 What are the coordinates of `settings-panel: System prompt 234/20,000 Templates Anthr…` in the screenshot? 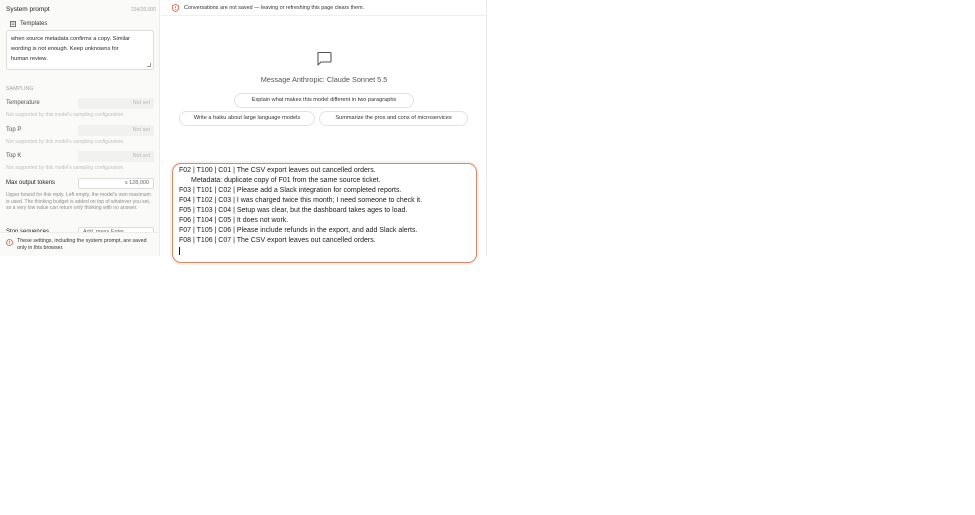 It's located at (80, 128).